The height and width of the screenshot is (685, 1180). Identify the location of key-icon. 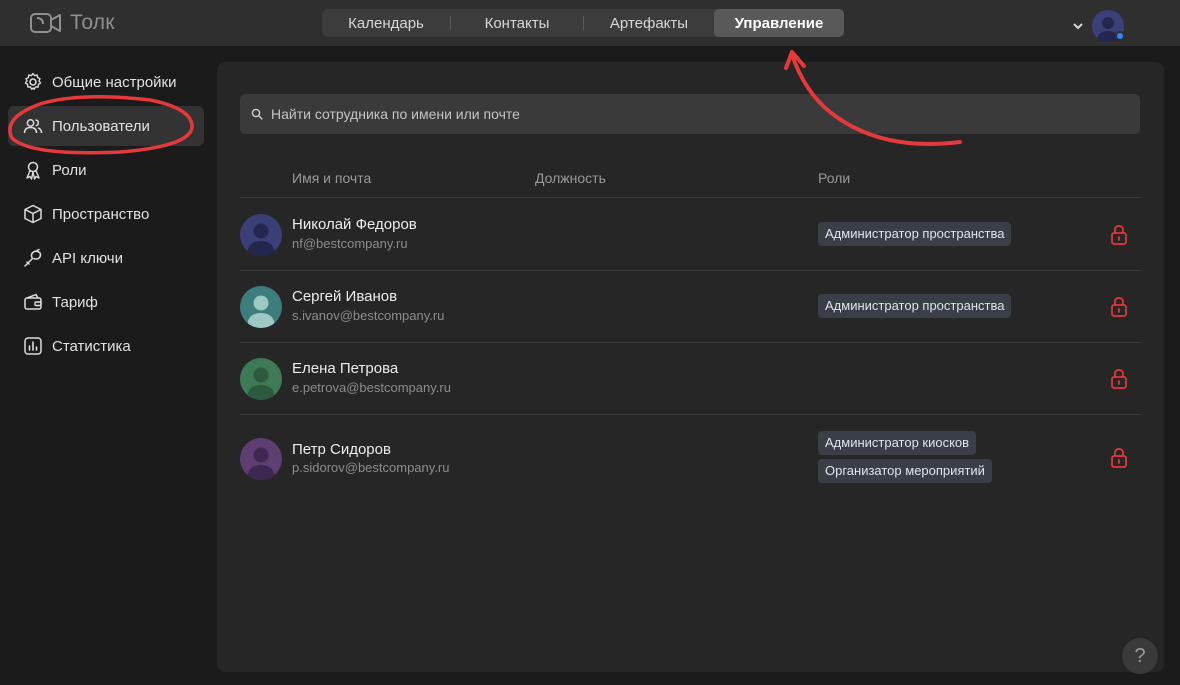
(33, 257).